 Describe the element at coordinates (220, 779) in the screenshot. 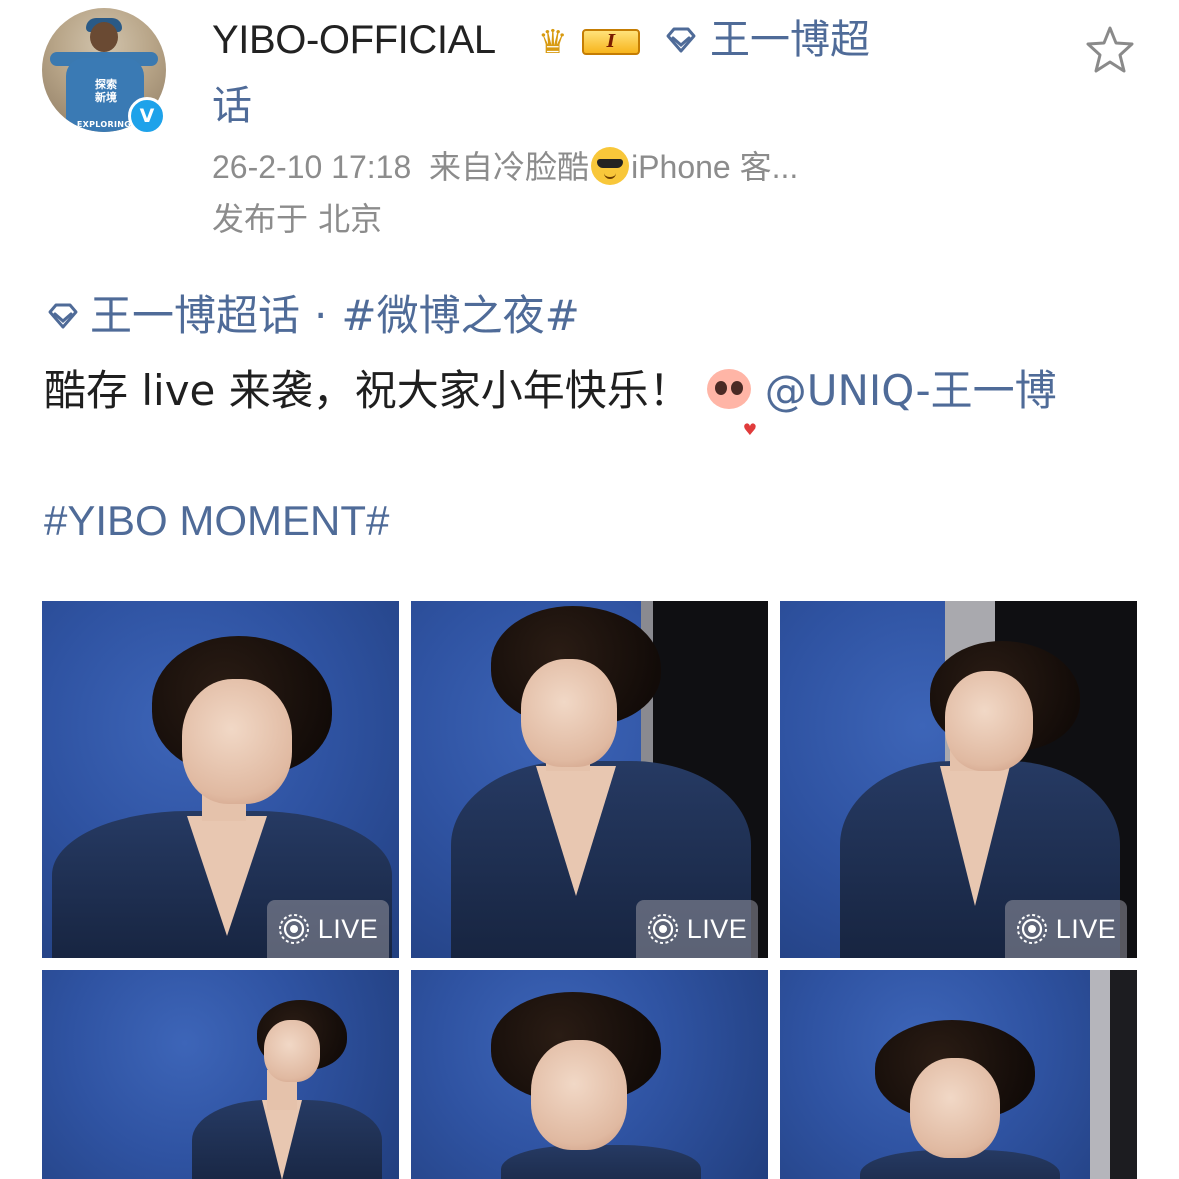

I see `photo-1: LIVE` at that location.